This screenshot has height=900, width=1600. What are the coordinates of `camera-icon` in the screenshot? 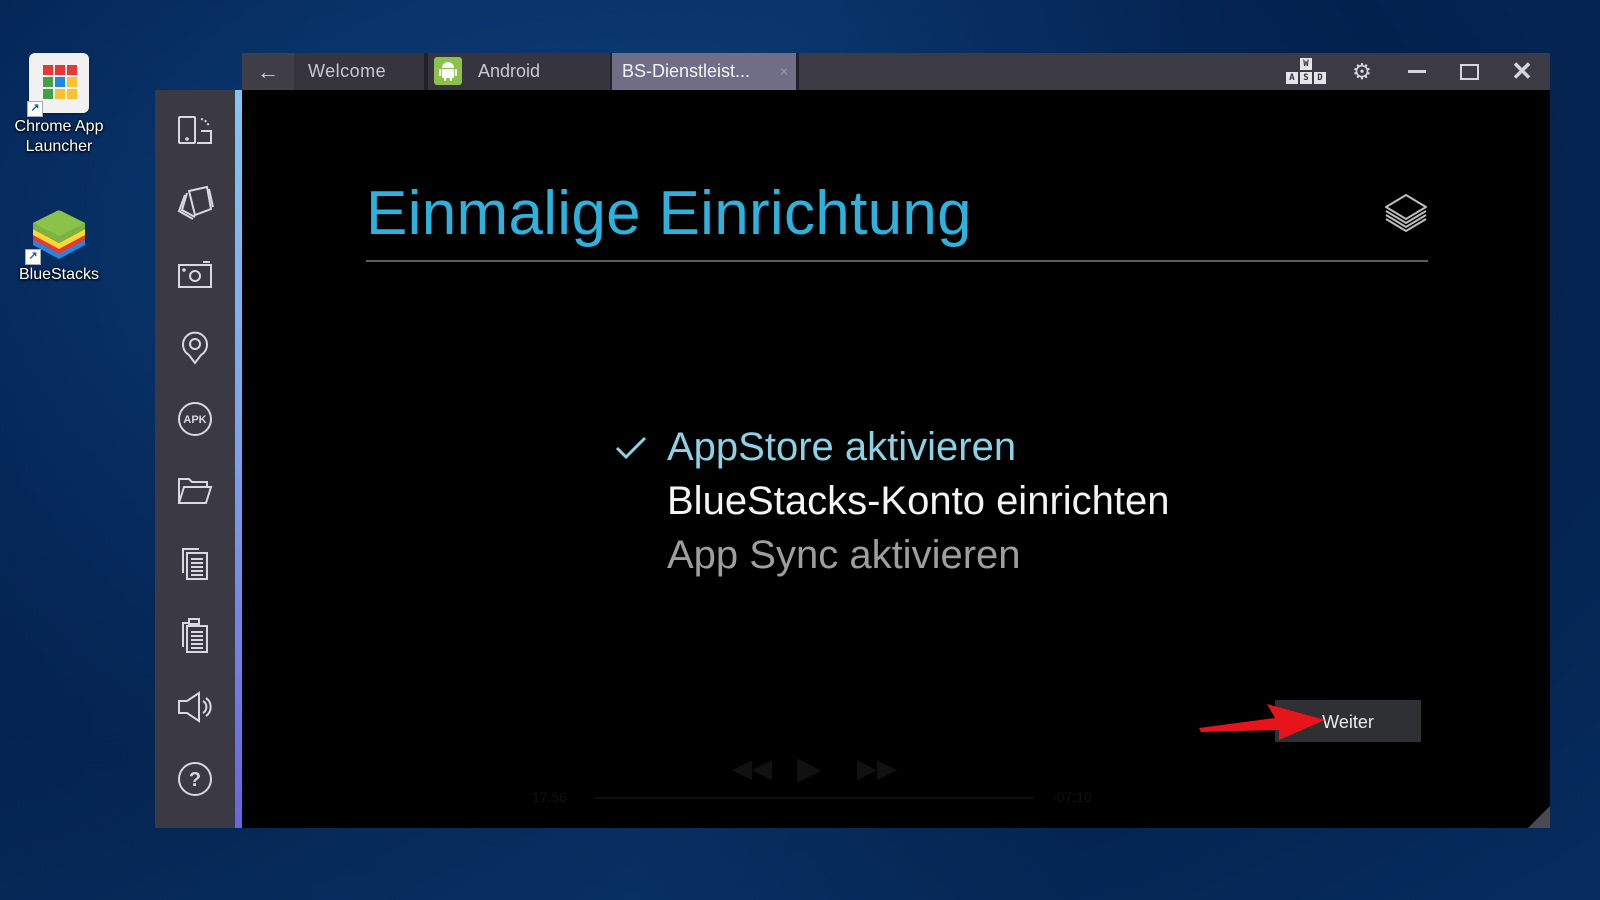 It's located at (195, 274).